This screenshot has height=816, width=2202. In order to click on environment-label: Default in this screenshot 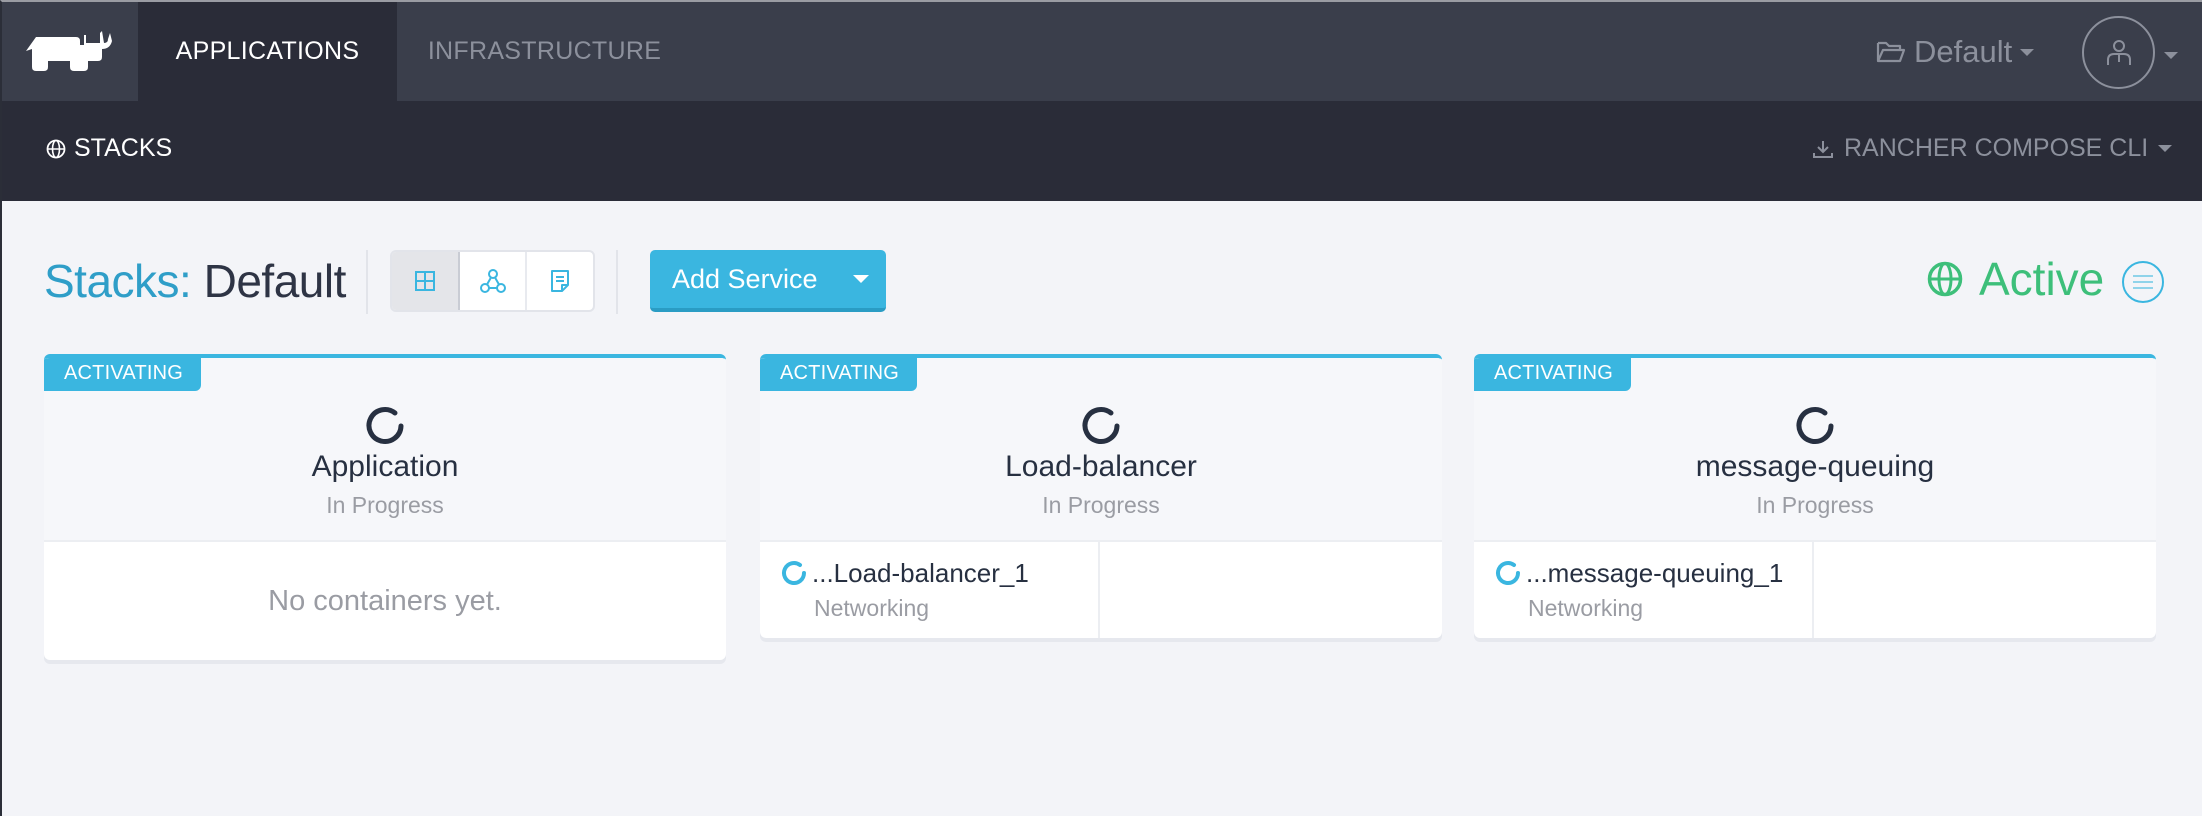, I will do `click(1963, 51)`.